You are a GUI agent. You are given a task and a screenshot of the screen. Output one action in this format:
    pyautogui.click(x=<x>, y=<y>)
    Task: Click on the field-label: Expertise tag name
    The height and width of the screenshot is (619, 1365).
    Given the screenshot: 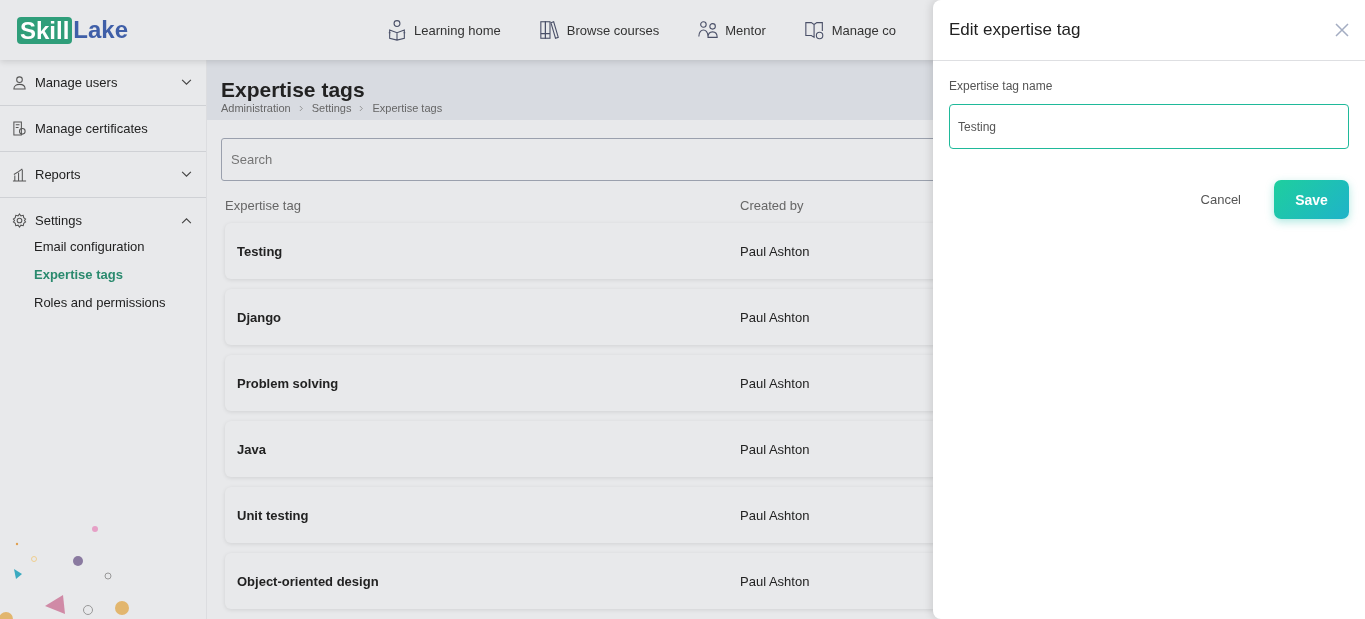 What is the action you would take?
    pyautogui.click(x=1001, y=86)
    